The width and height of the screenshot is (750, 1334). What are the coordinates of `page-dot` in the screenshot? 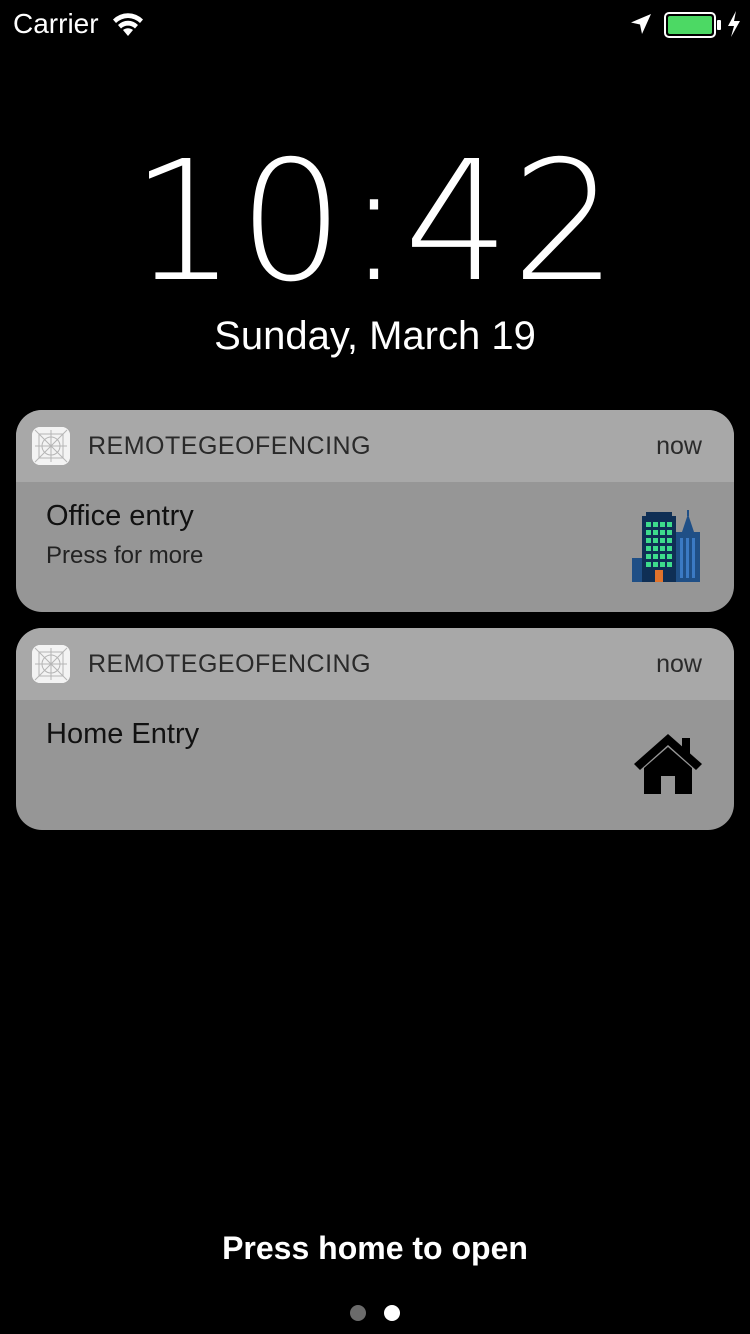 It's located at (358, 1313).